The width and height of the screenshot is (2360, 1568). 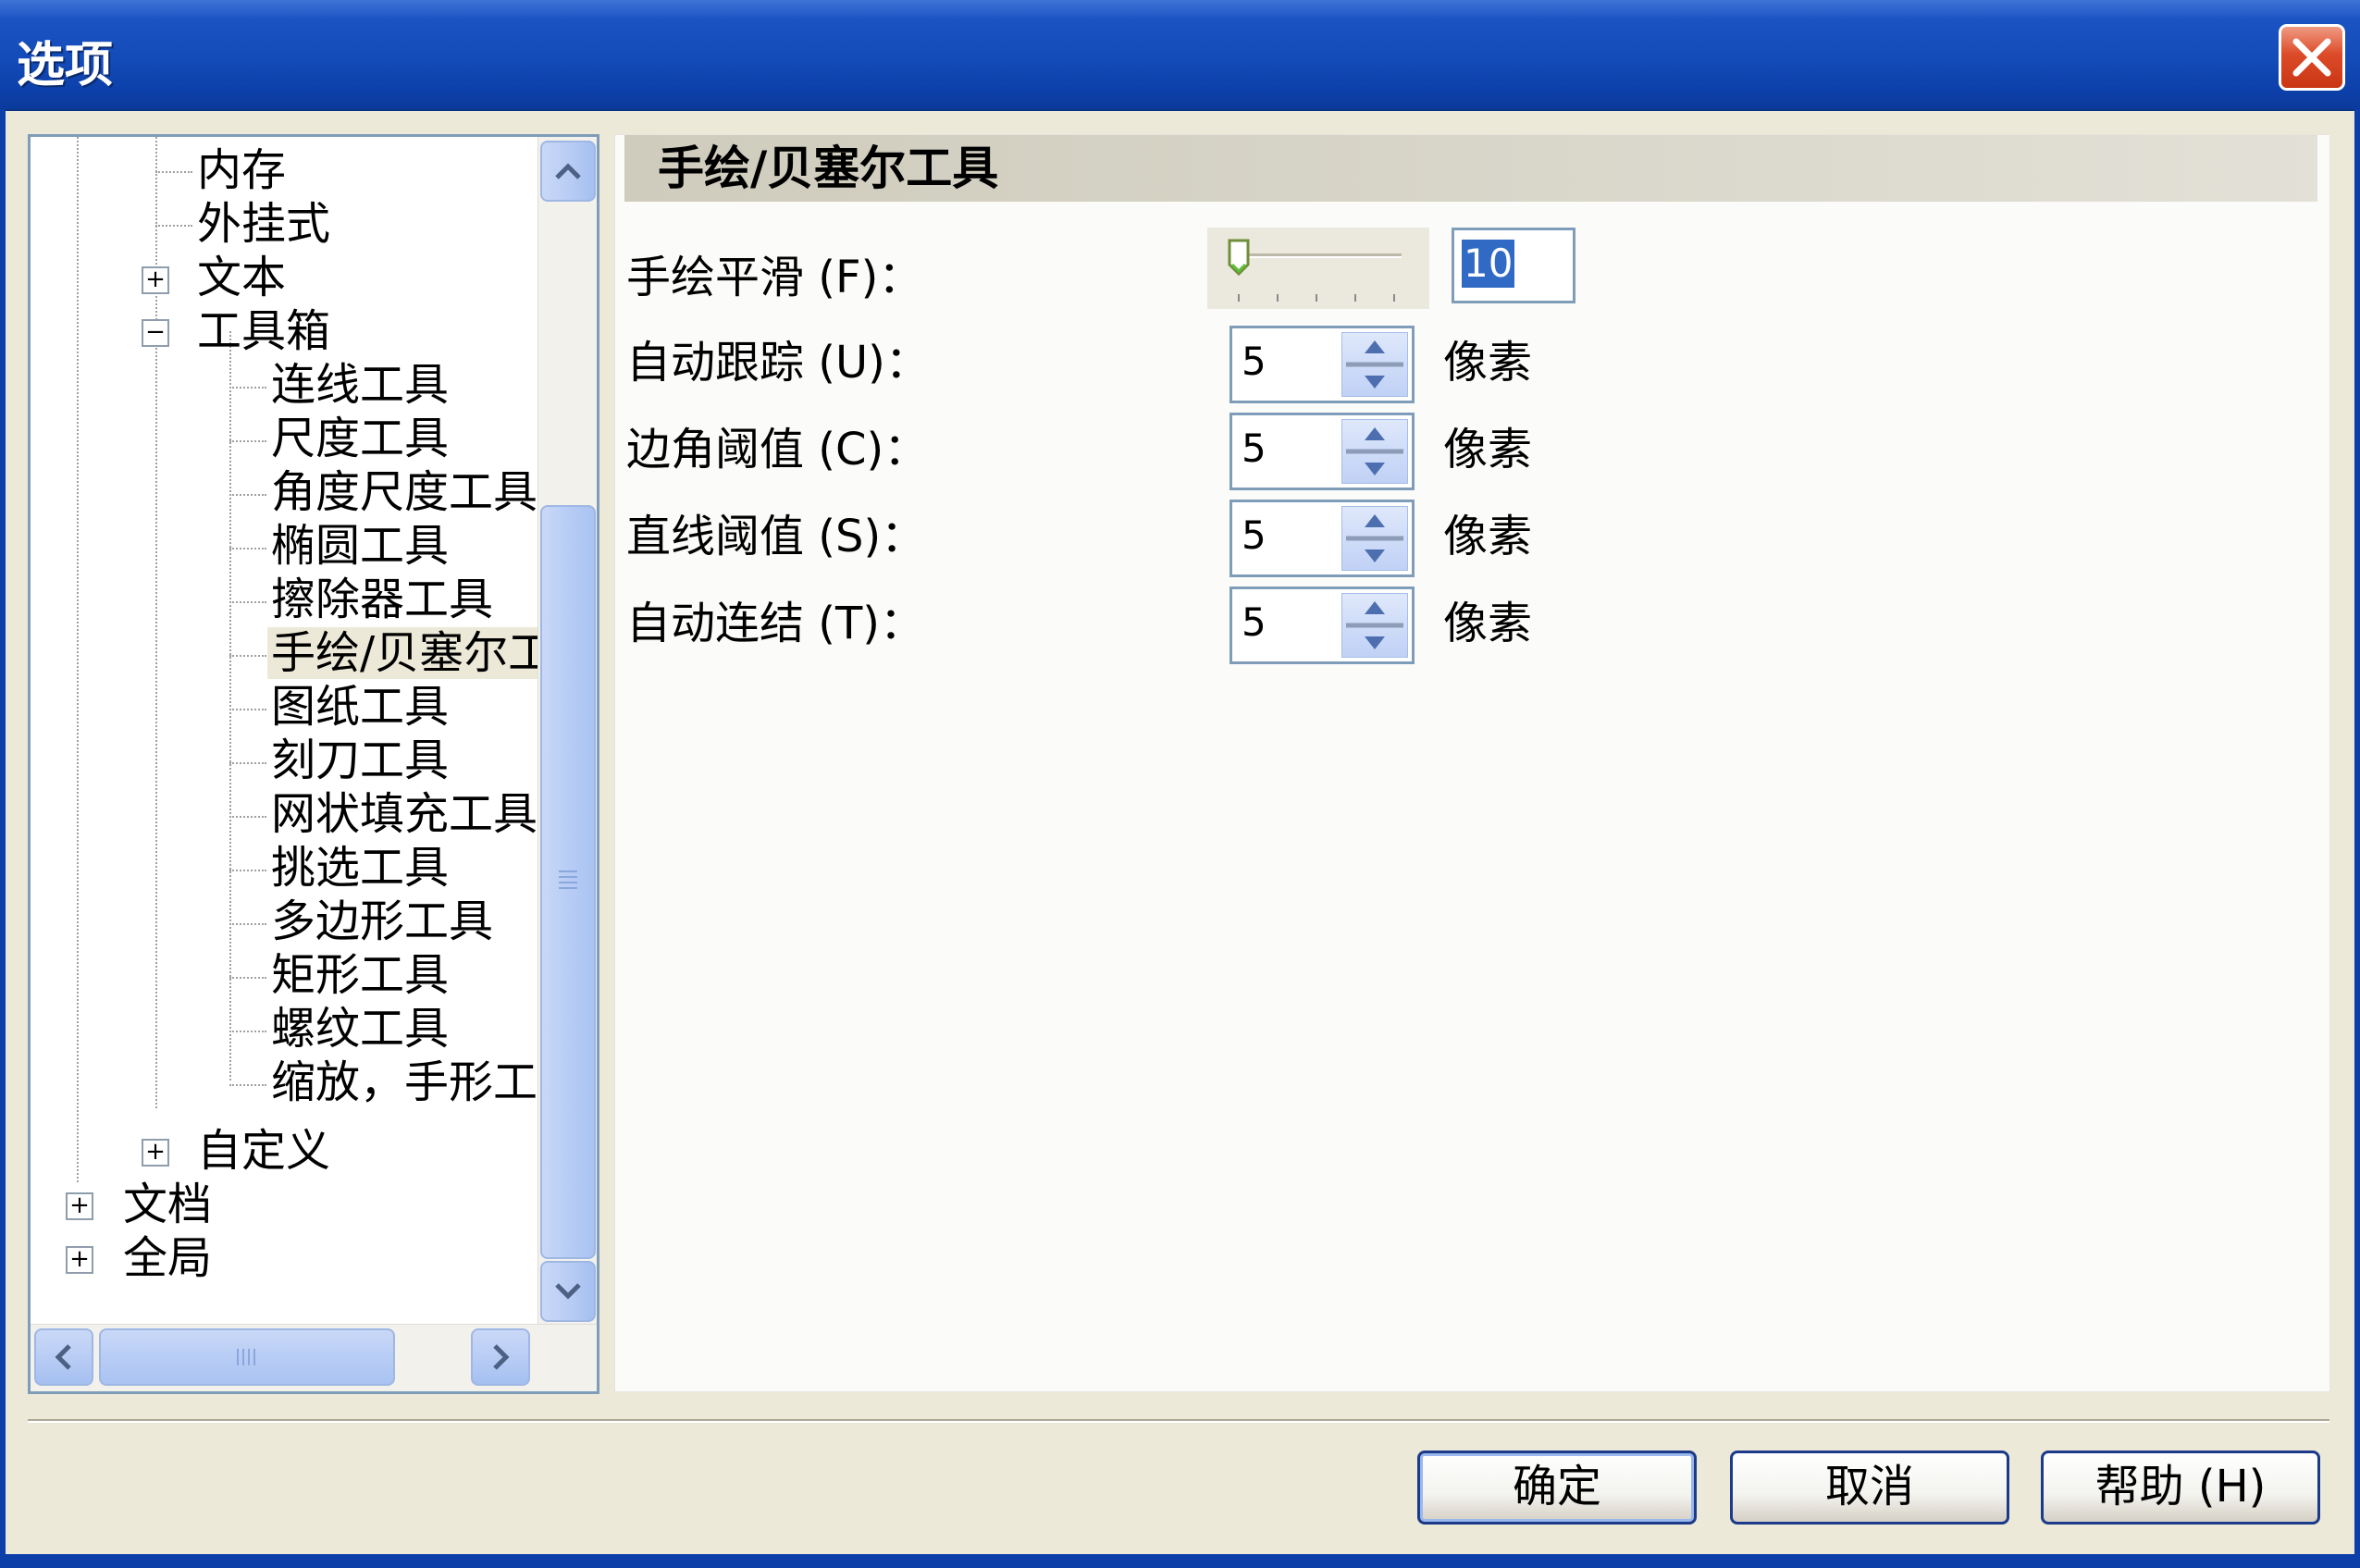 I want to click on straight-line-threshold-spin-buttons, so click(x=1375, y=538).